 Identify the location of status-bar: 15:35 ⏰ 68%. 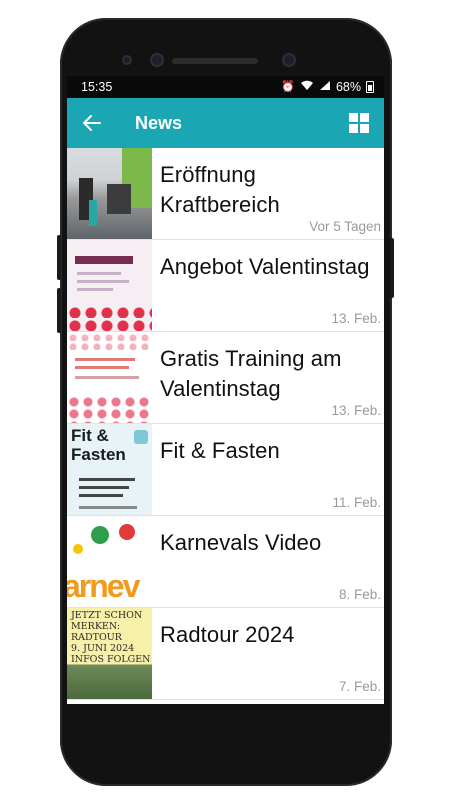
(225, 87).